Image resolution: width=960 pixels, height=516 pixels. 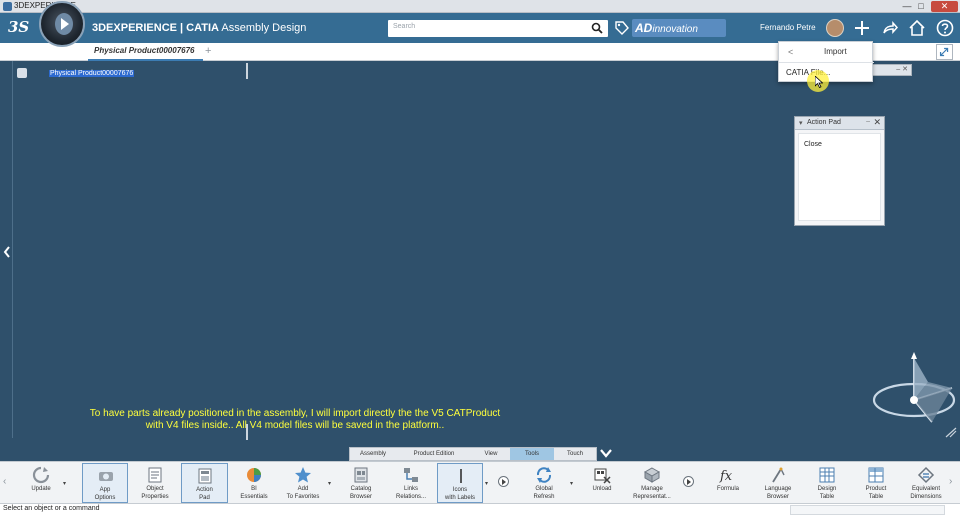 What do you see at coordinates (329, 483) in the screenshot?
I see `favorites-dropdown-icon: ▾` at bounding box center [329, 483].